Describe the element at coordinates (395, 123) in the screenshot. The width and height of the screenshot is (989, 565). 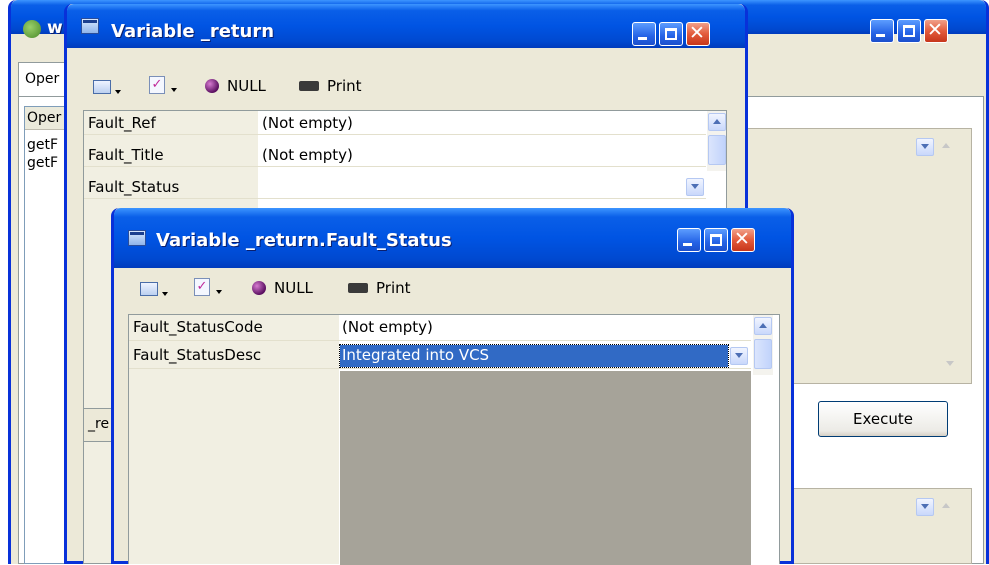
I see `table-row: Fault_Ref (Not empty)` at that location.